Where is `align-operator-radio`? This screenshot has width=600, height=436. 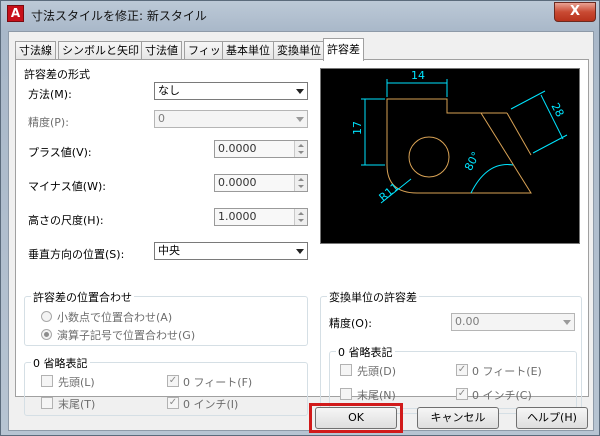 align-operator-radio is located at coordinates (46, 334).